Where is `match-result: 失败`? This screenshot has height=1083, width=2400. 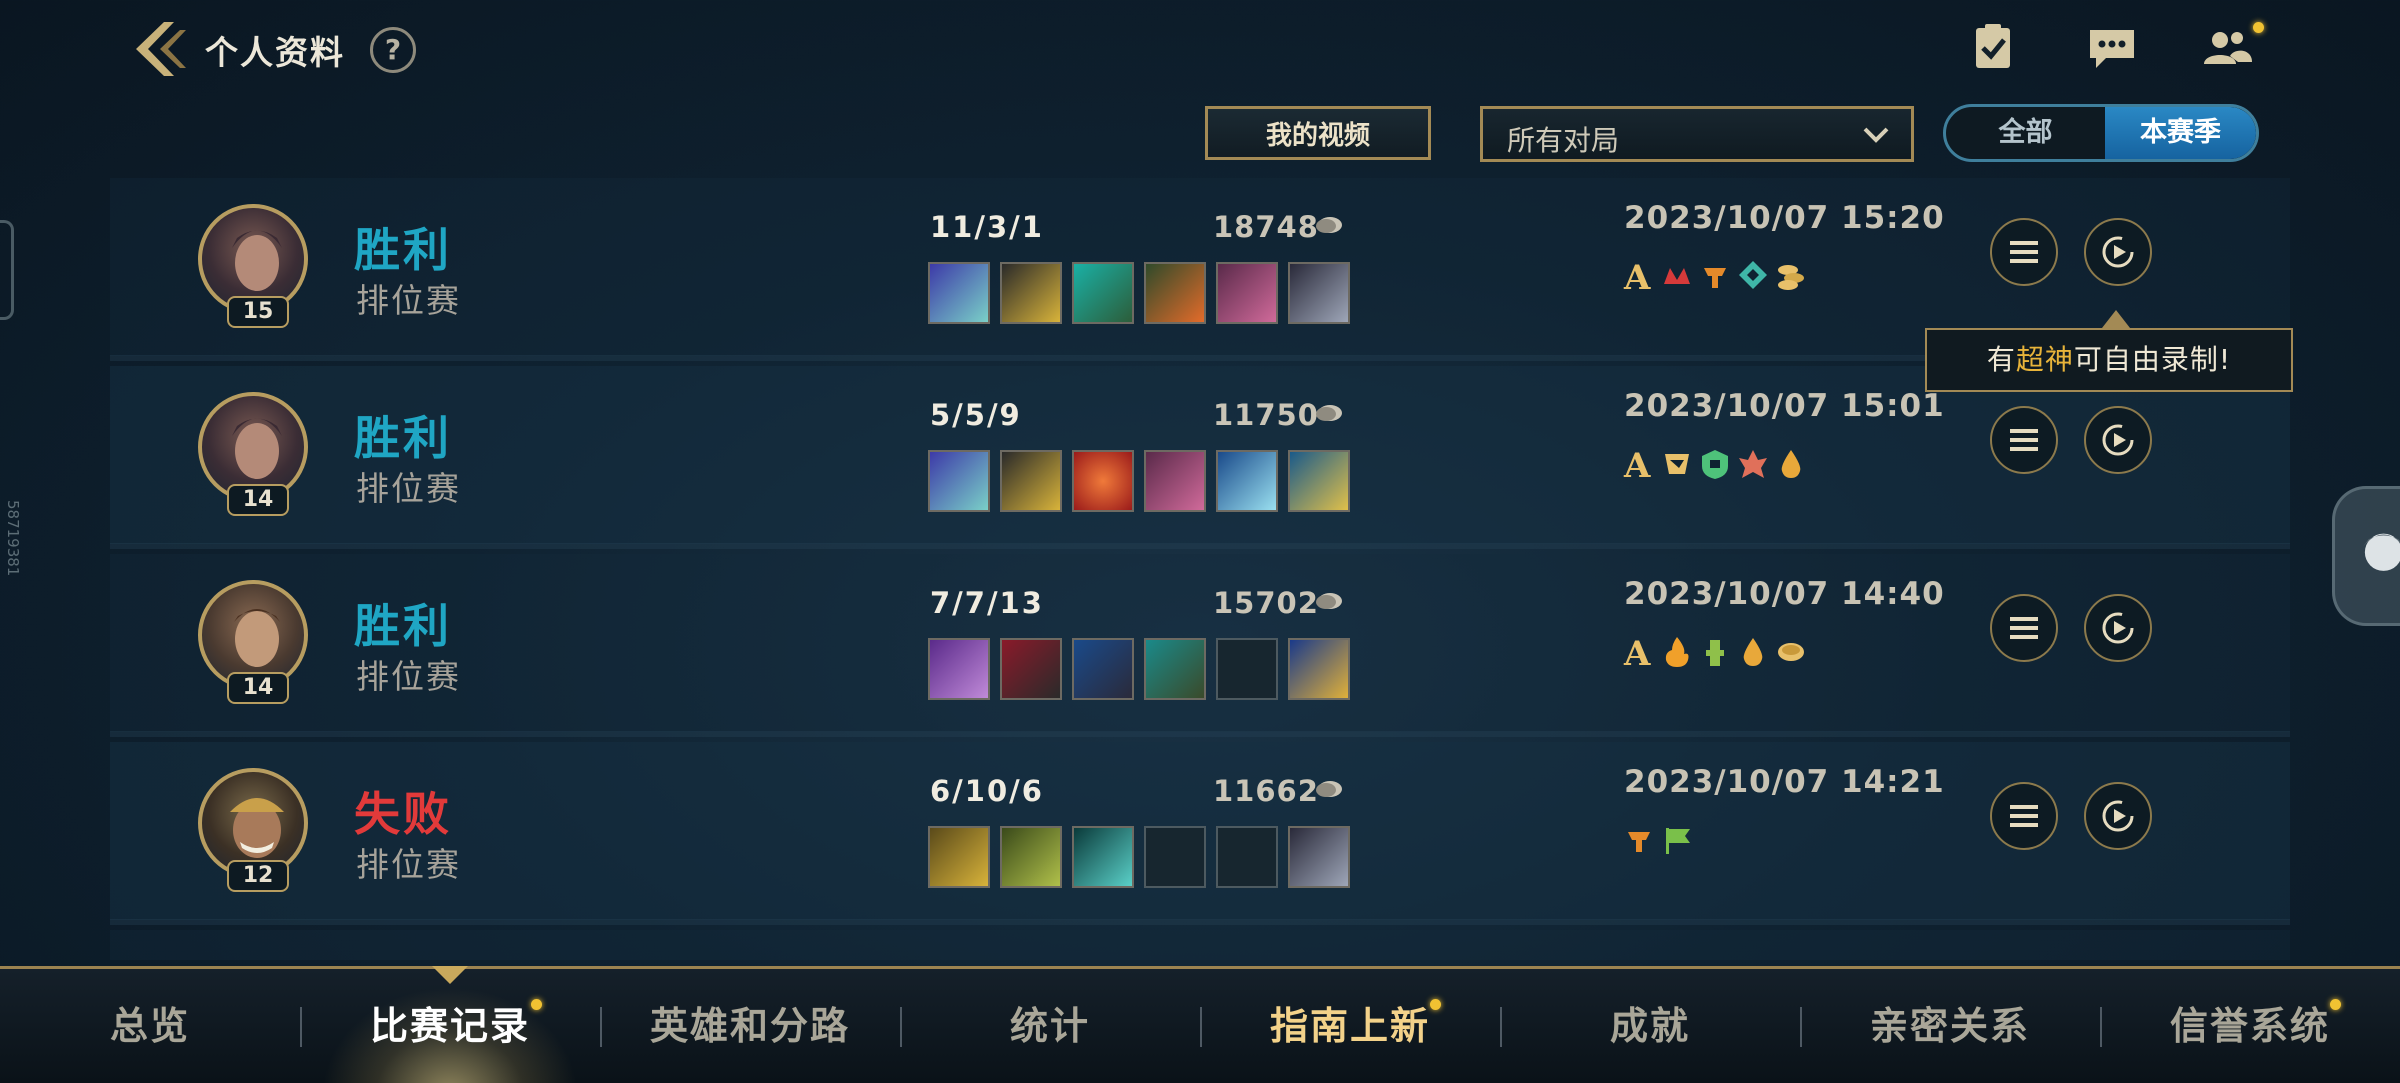
match-result: 失败 is located at coordinates (403, 814).